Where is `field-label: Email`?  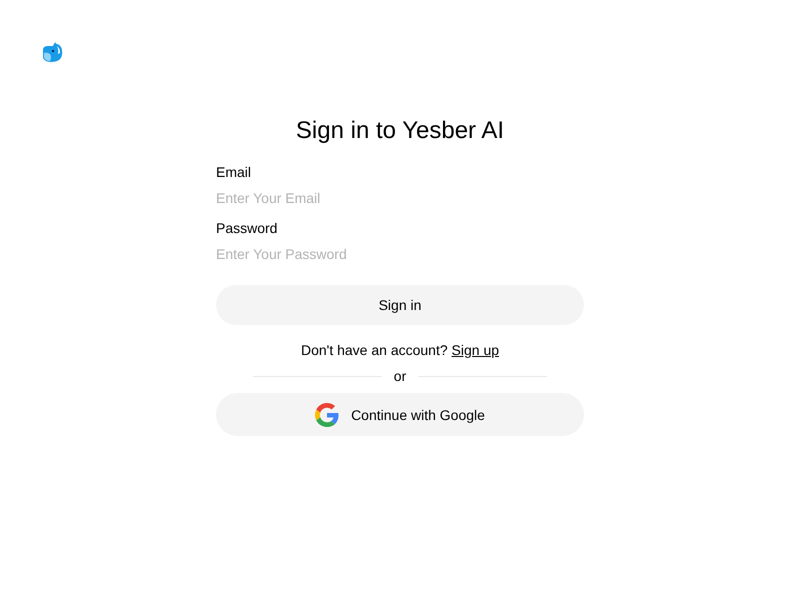 field-label: Email is located at coordinates (234, 172).